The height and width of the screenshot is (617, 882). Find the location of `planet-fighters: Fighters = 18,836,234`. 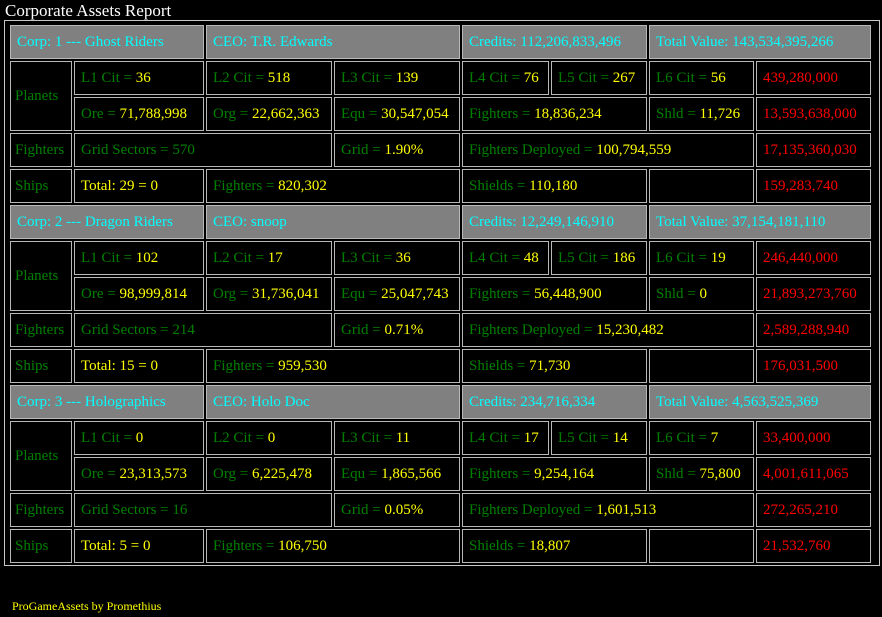

planet-fighters: Fighters = 18,836,234 is located at coordinates (554, 114).